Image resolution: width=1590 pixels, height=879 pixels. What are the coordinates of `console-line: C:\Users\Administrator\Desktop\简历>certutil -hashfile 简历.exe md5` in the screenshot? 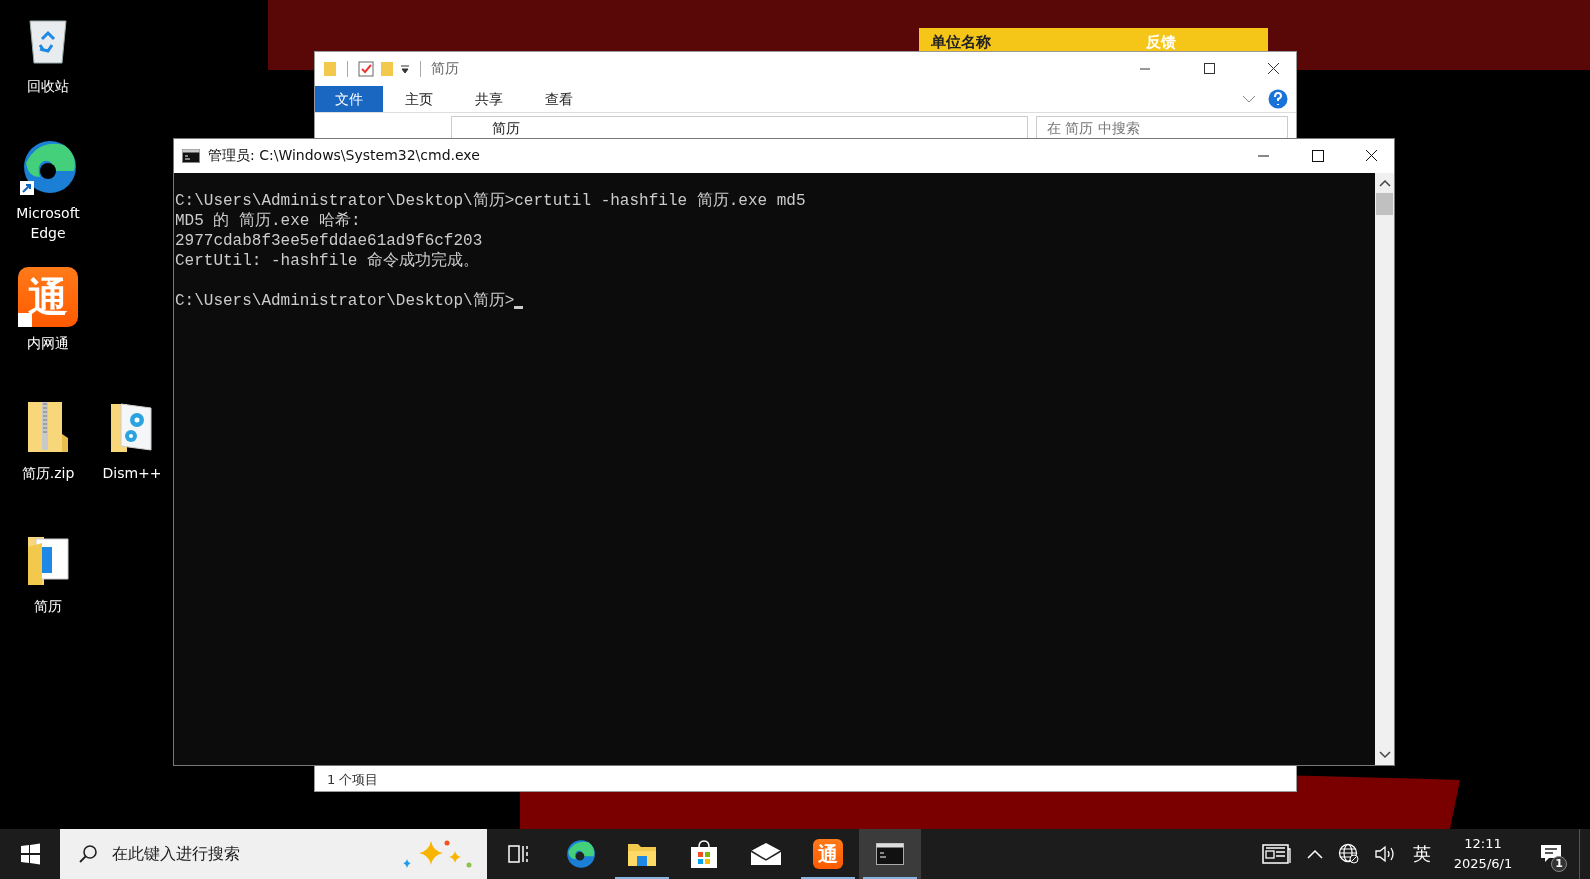 It's located at (490, 201).